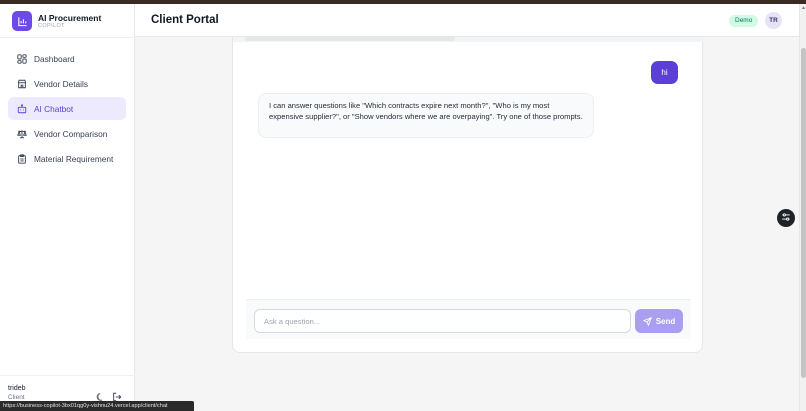 This screenshot has height=411, width=806. What do you see at coordinates (467, 20) in the screenshot?
I see `top-header: Client Portal Demo TR` at bounding box center [467, 20].